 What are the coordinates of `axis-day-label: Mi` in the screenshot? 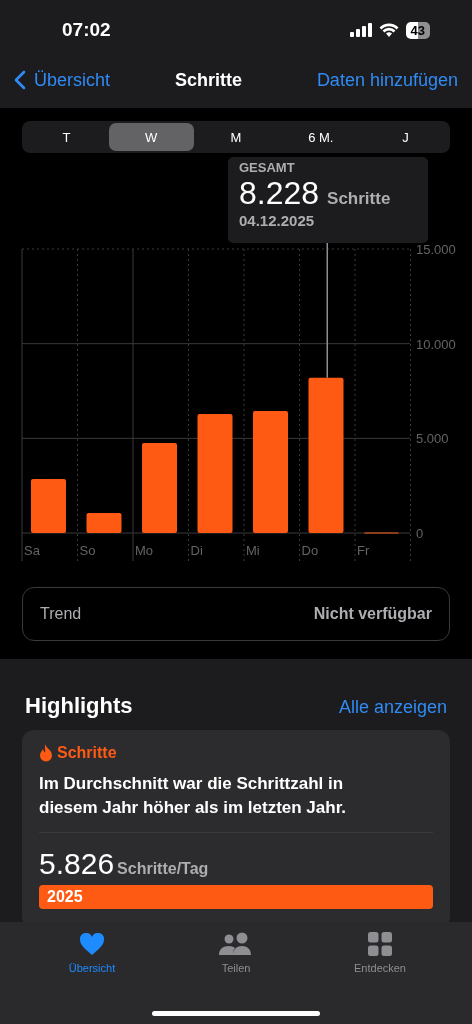 It's located at (253, 550).